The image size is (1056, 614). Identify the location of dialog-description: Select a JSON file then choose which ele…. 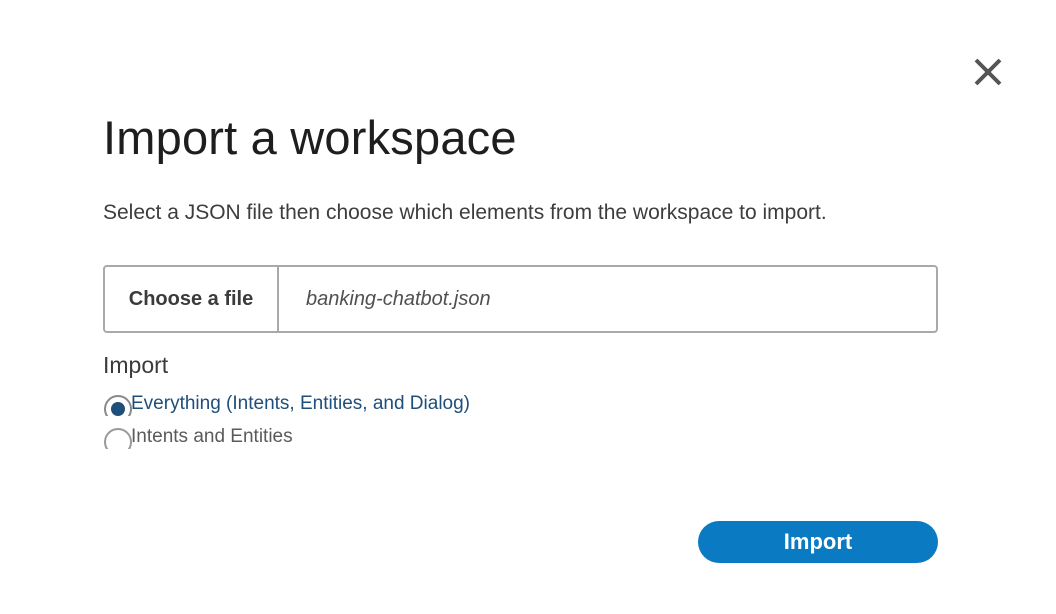
(465, 212).